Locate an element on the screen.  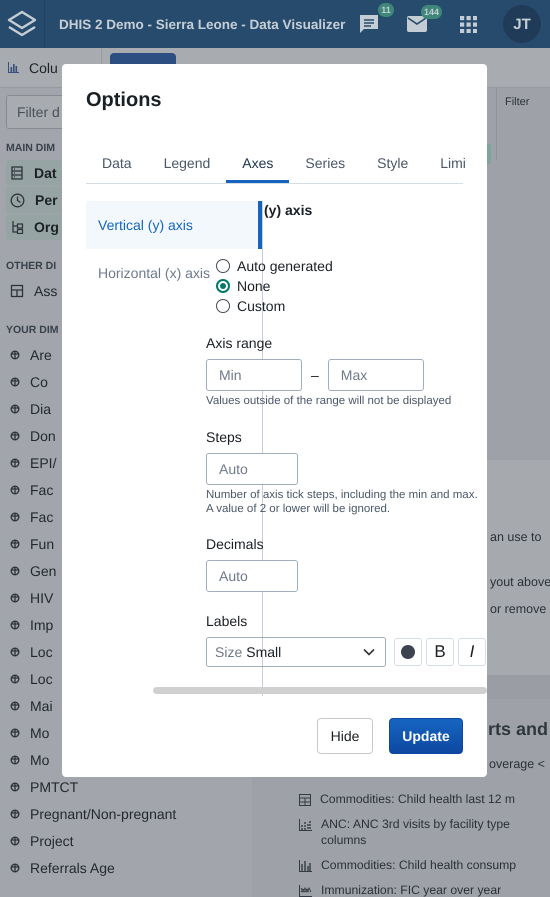
section-heading: rts and is located at coordinates (518, 729).